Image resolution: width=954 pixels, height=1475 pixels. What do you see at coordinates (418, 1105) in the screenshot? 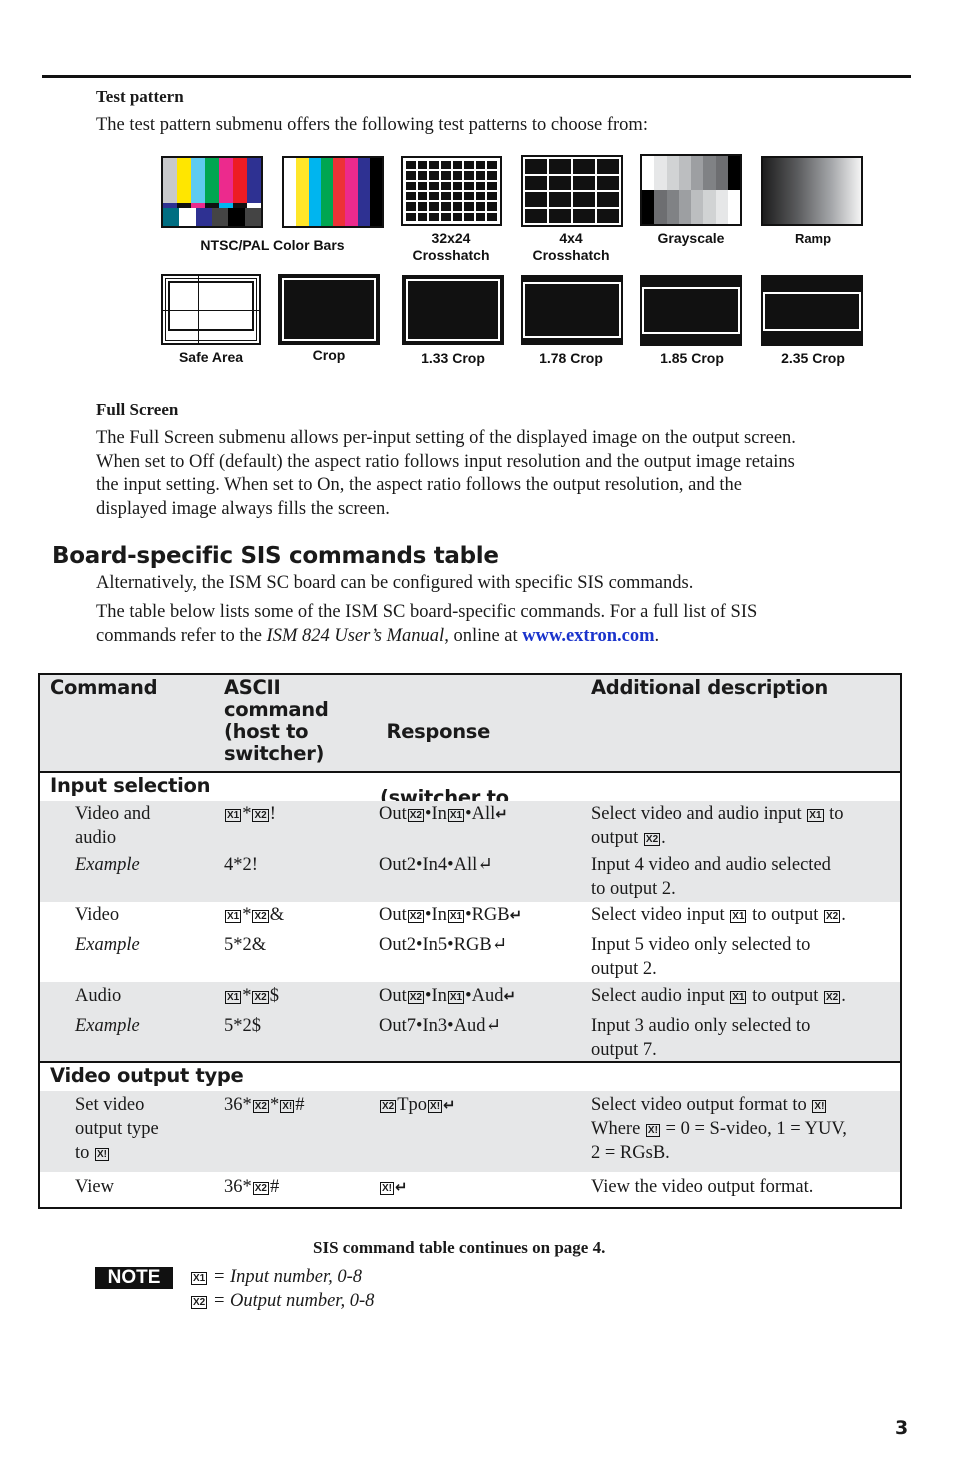
I see `response-cell: X2 Tpo X! ↵` at bounding box center [418, 1105].